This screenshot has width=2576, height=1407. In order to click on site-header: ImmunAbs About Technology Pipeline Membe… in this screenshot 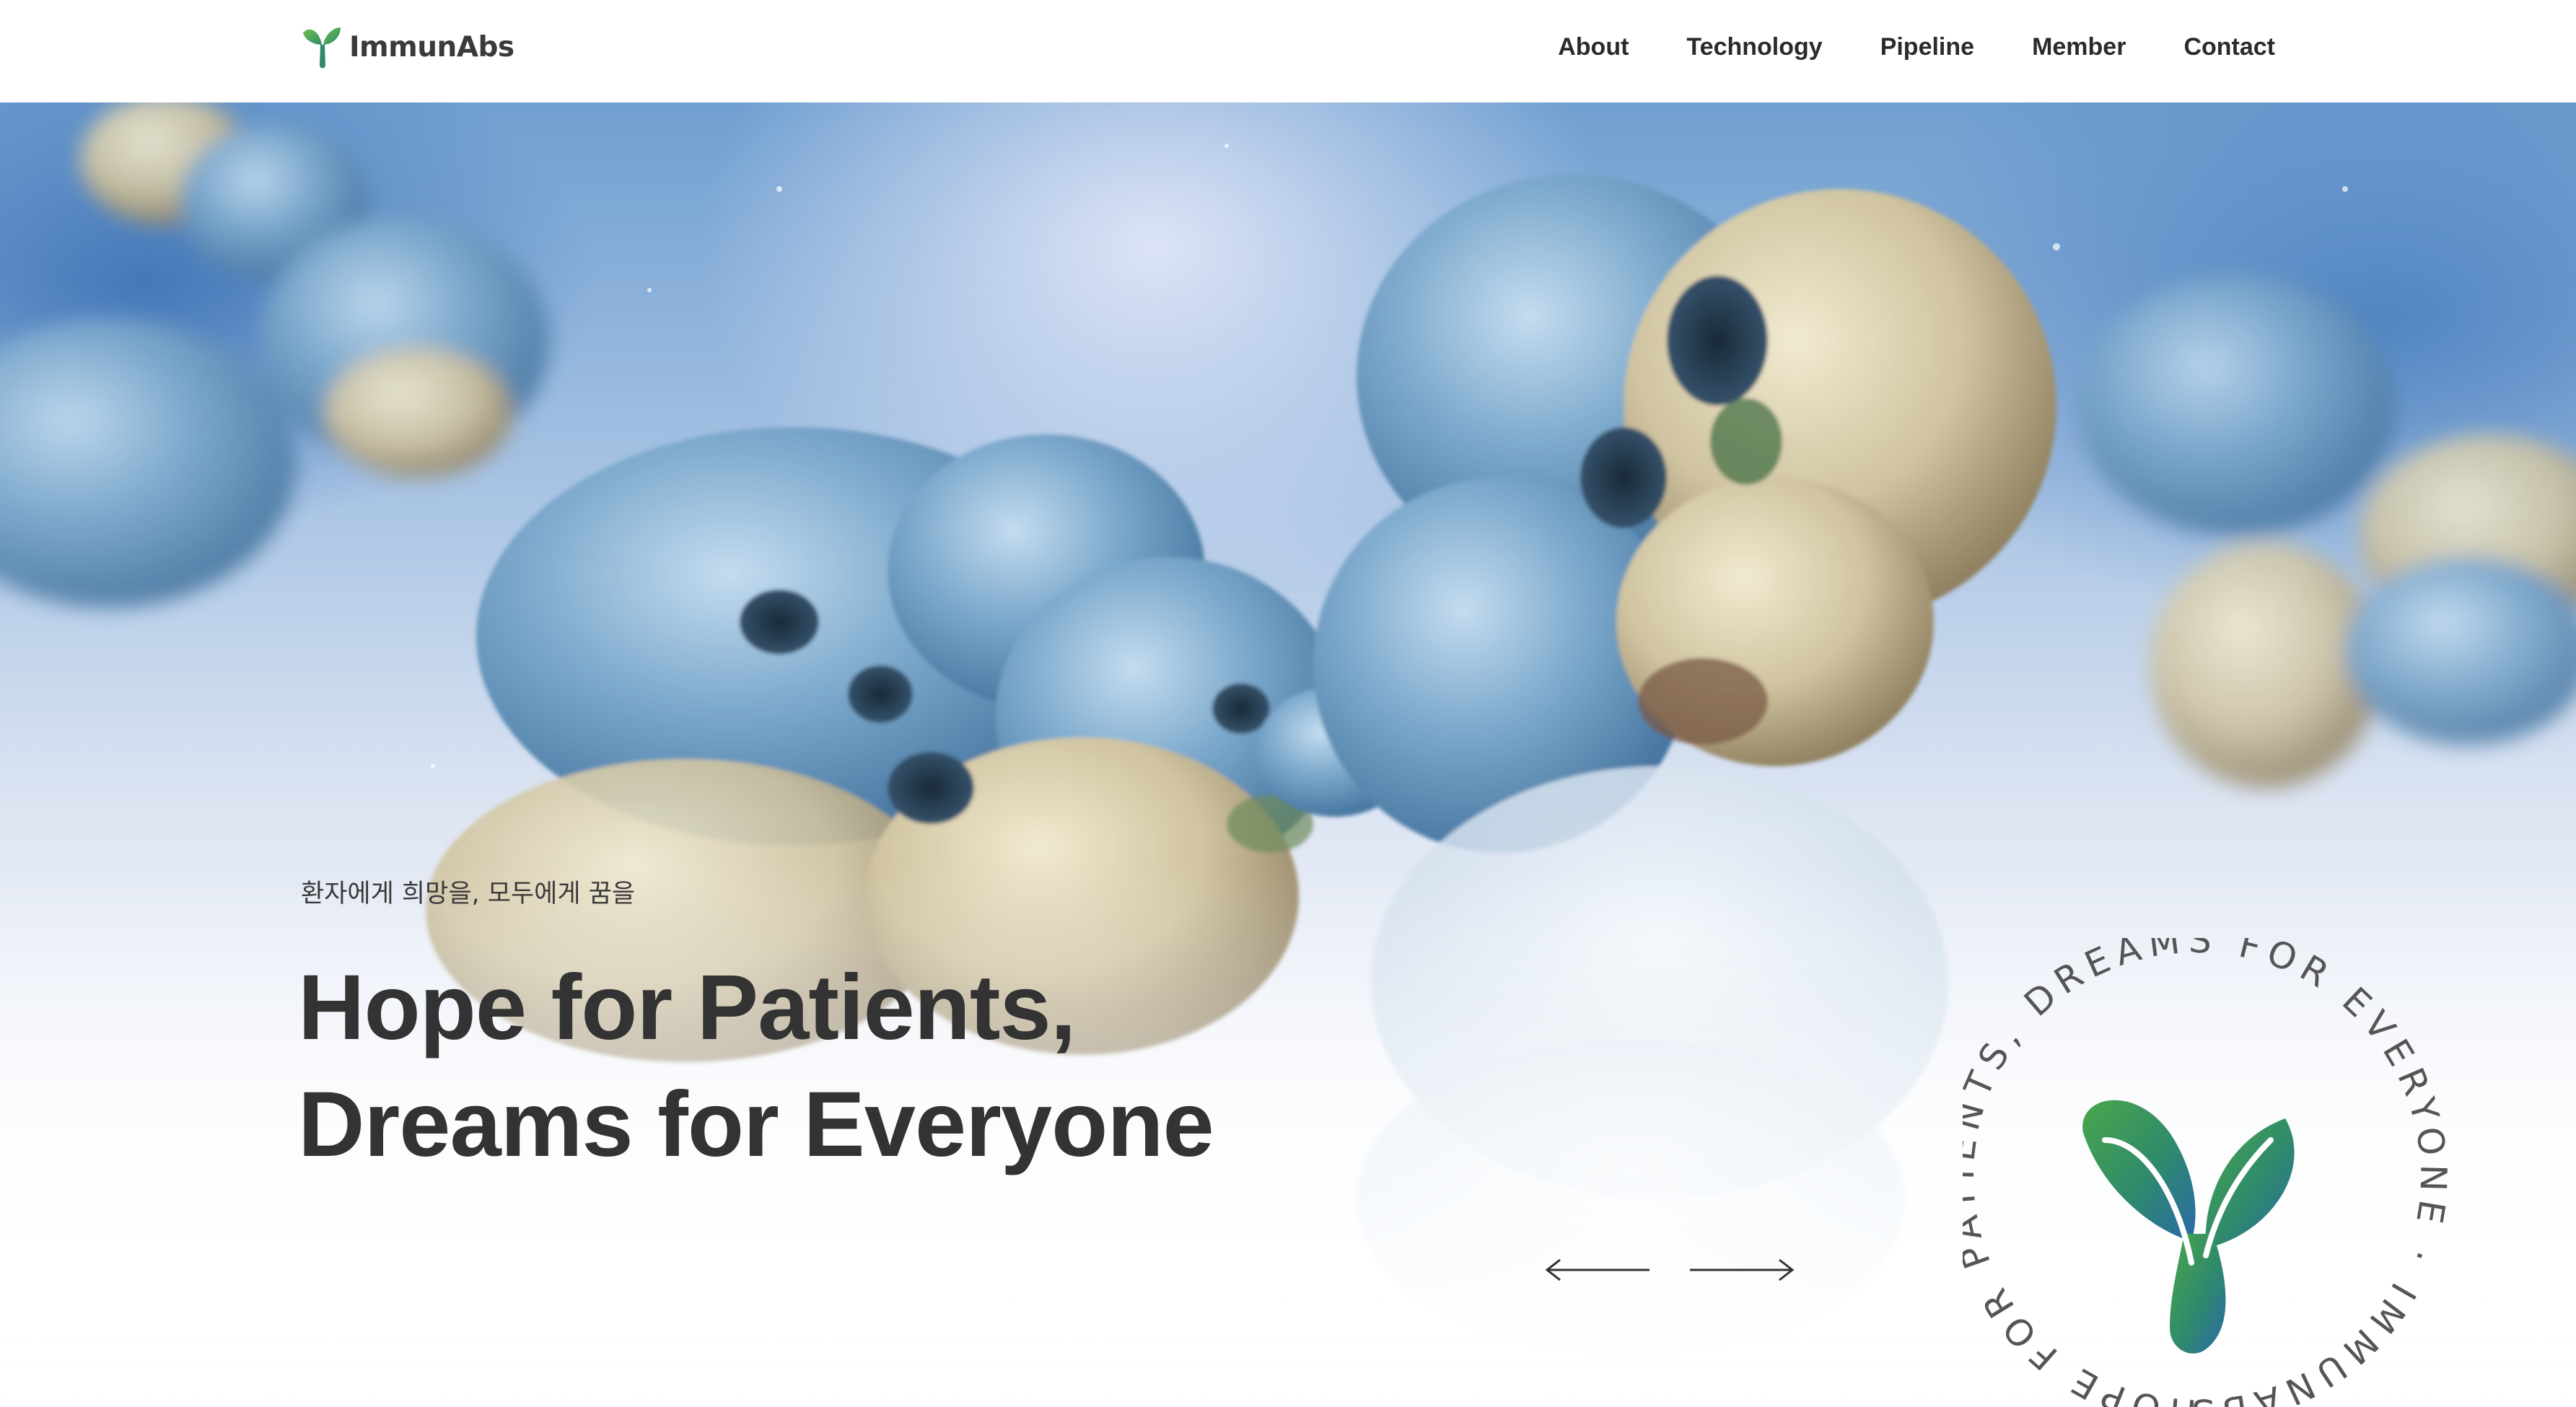, I will do `click(1288, 51)`.